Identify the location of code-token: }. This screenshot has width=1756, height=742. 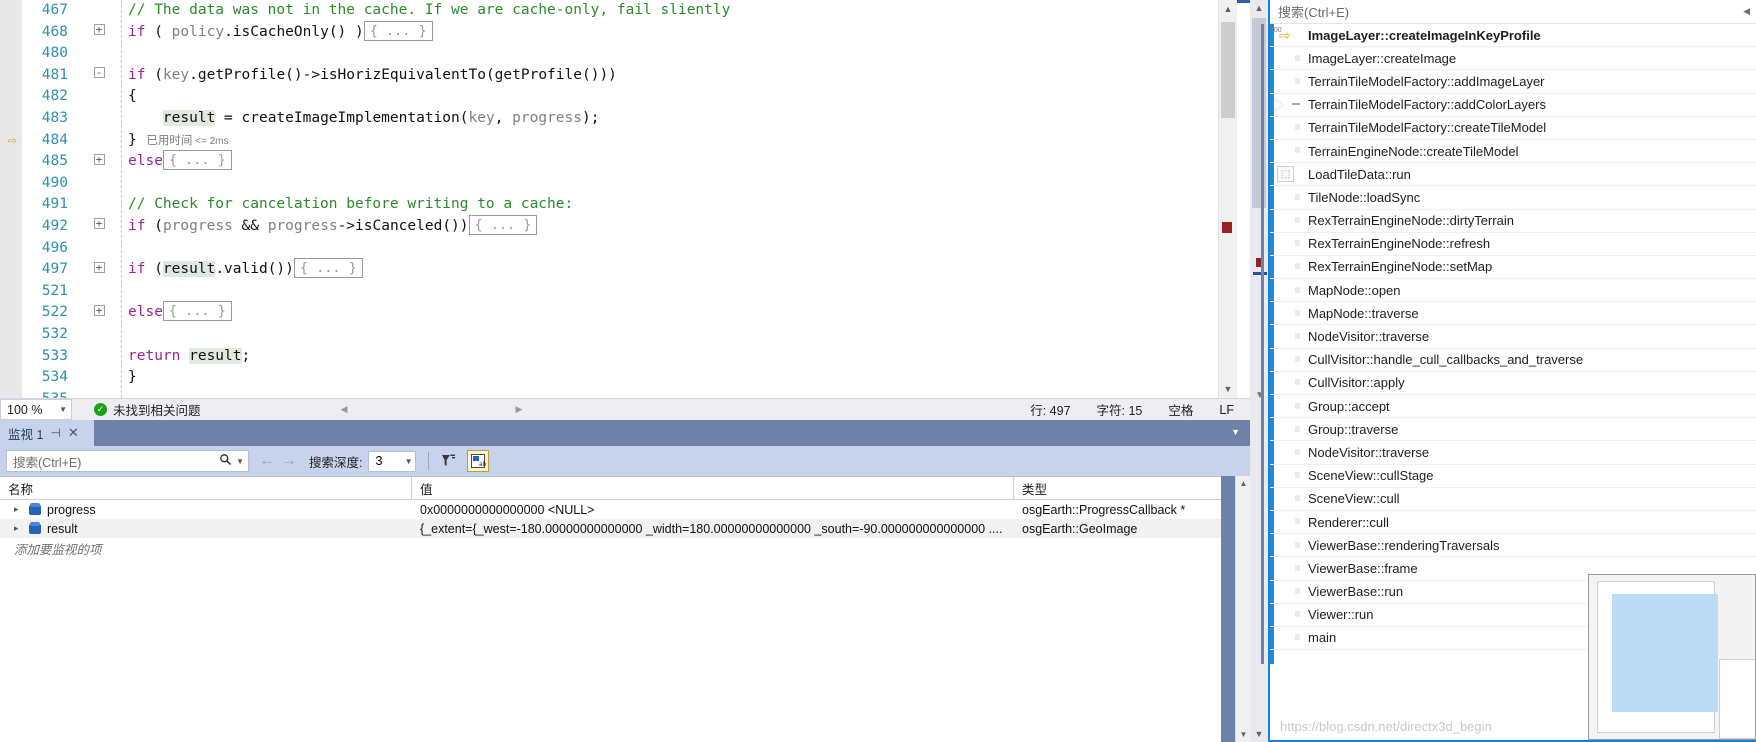
(132, 377).